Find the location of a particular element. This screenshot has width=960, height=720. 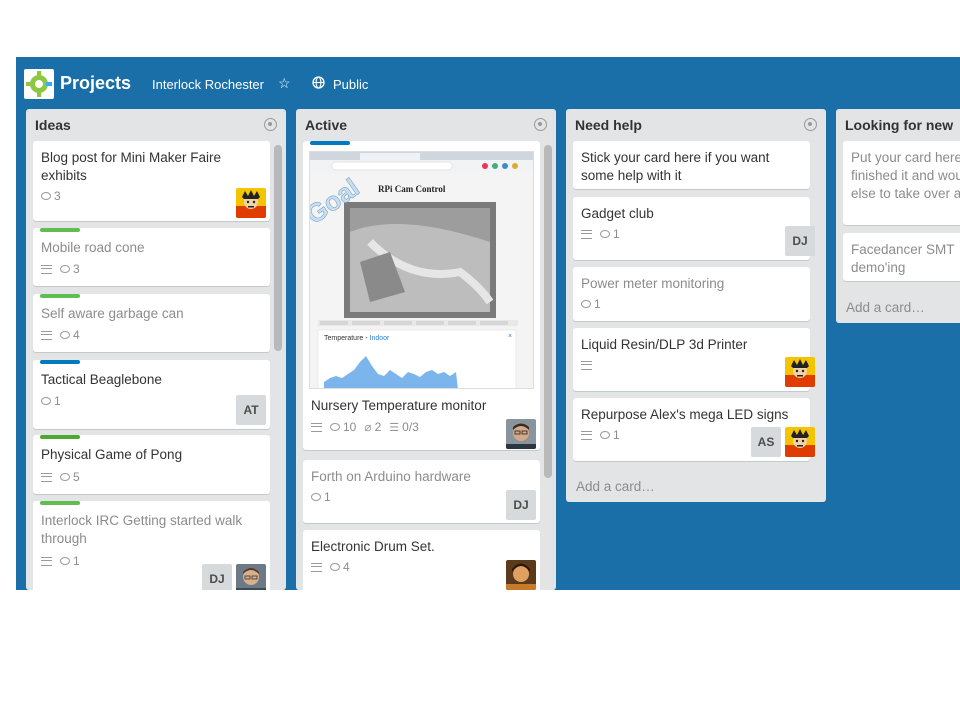

card: Tactical Beaglebone 1 AT is located at coordinates (151, 394).